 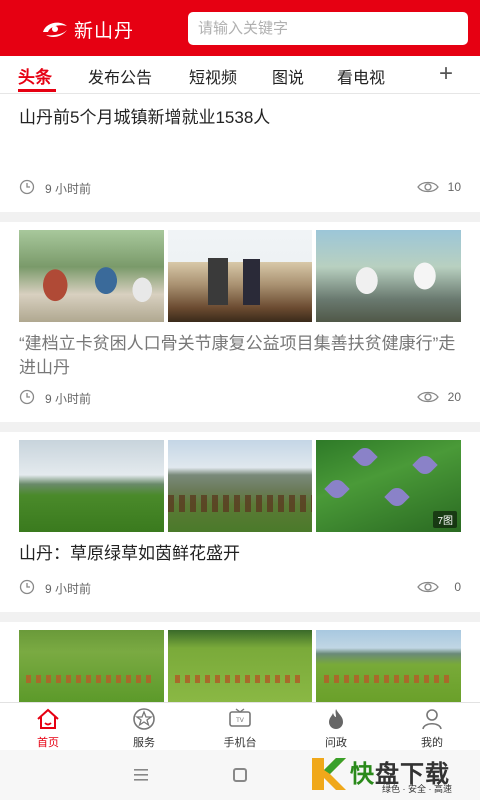 What do you see at coordinates (120, 76) in the screenshot?
I see `tab-announcements: 发布公告` at bounding box center [120, 76].